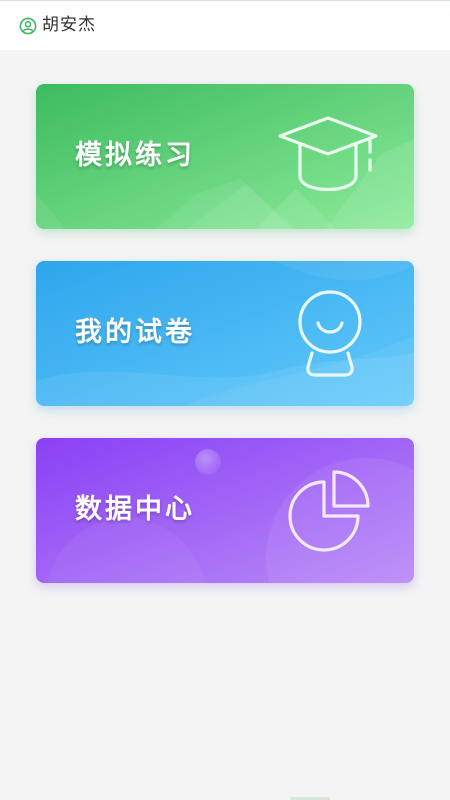 Image resolution: width=450 pixels, height=800 pixels. I want to click on card-data-title: 数据中心, so click(135, 509).